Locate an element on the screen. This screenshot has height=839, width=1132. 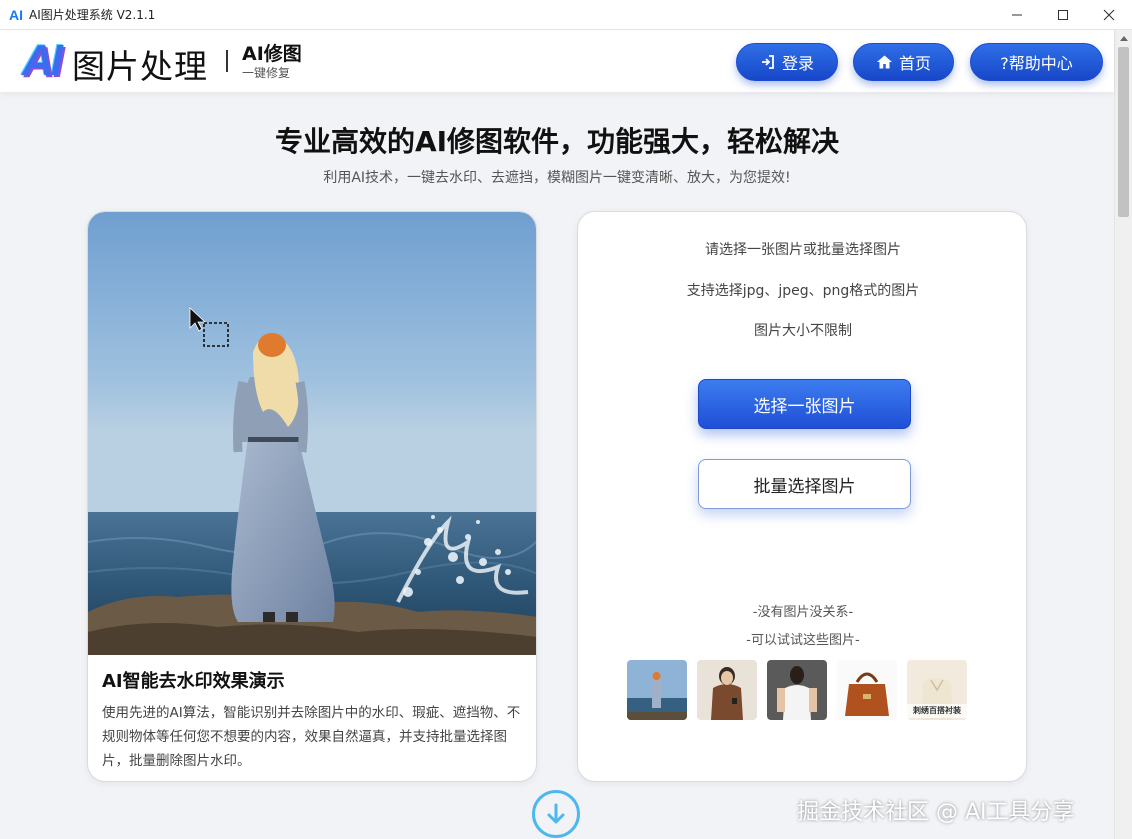
demo-title: AI智能去水印效果演示 is located at coordinates (193, 681).